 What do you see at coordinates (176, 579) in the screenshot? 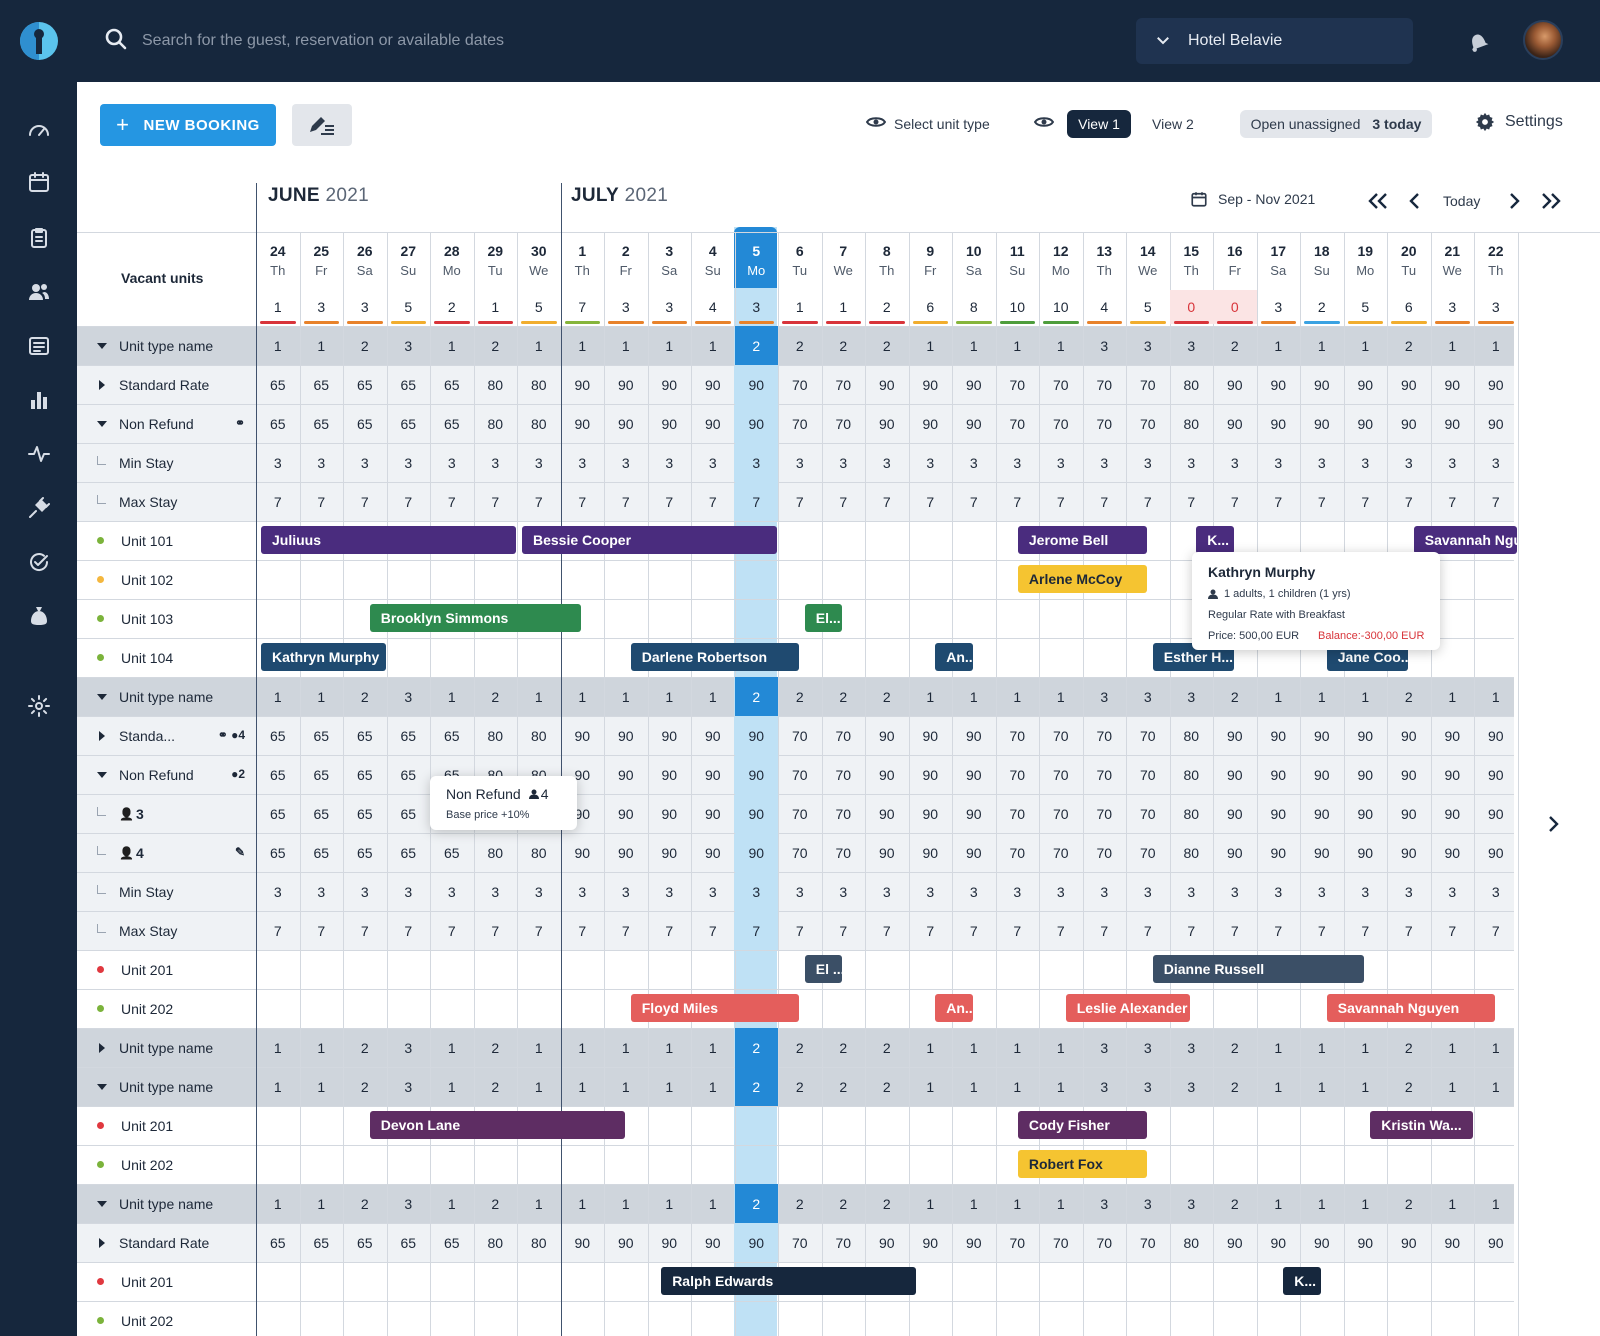
I see `row-label: Unit 102` at bounding box center [176, 579].